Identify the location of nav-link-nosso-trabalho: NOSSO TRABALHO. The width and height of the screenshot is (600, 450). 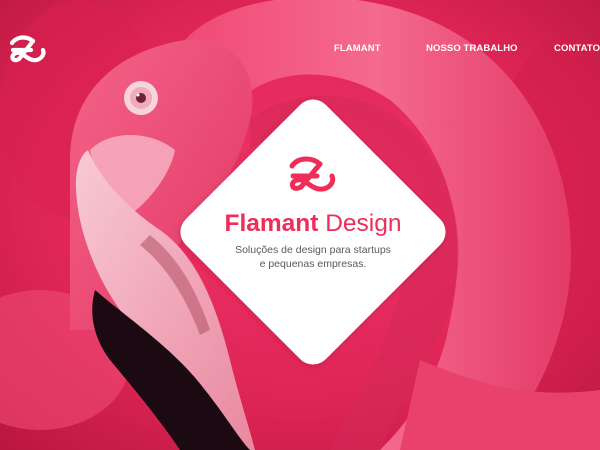
(472, 48).